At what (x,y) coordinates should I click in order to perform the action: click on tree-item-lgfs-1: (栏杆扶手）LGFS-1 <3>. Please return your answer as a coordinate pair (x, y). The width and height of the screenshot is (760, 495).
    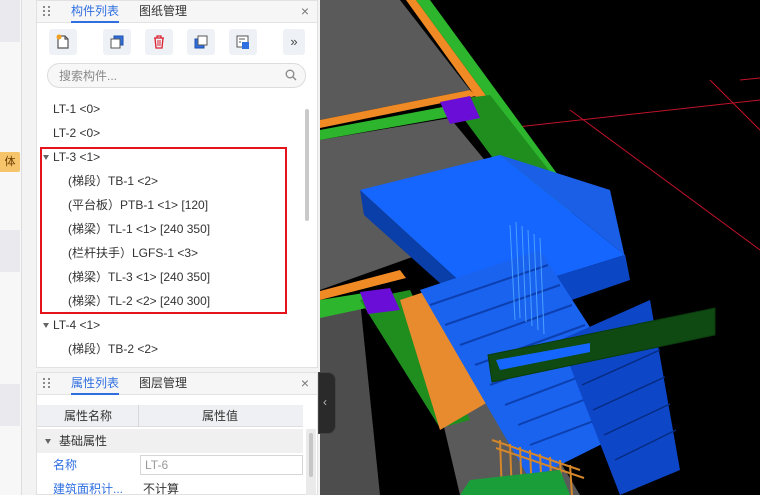
    Looking at the image, I should click on (133, 253).